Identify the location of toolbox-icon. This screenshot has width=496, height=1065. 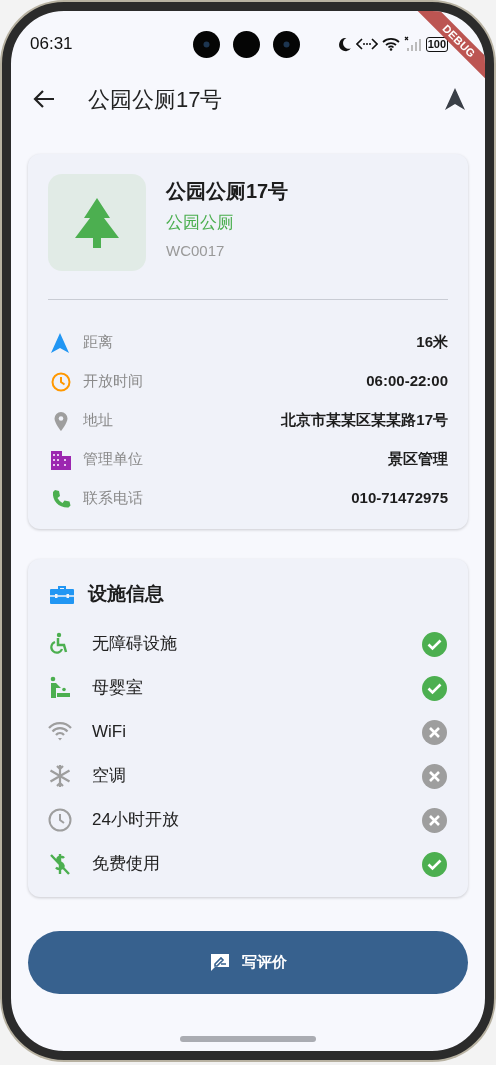
(62, 594).